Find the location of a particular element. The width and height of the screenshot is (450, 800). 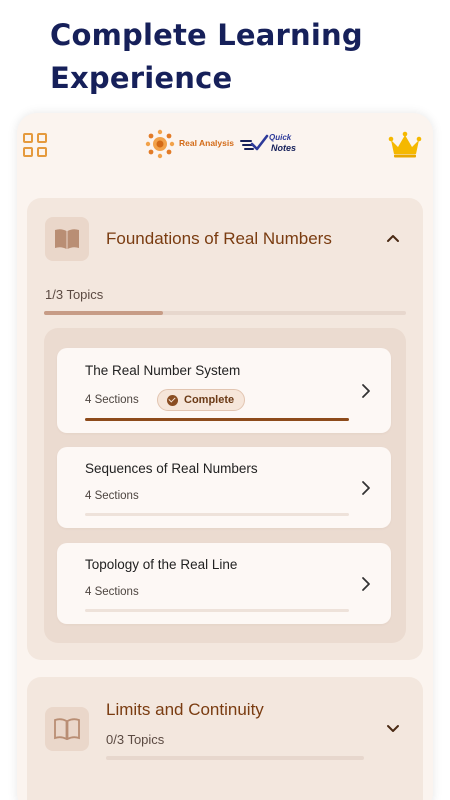

real-analysis-logo-icon is located at coordinates (160, 144).